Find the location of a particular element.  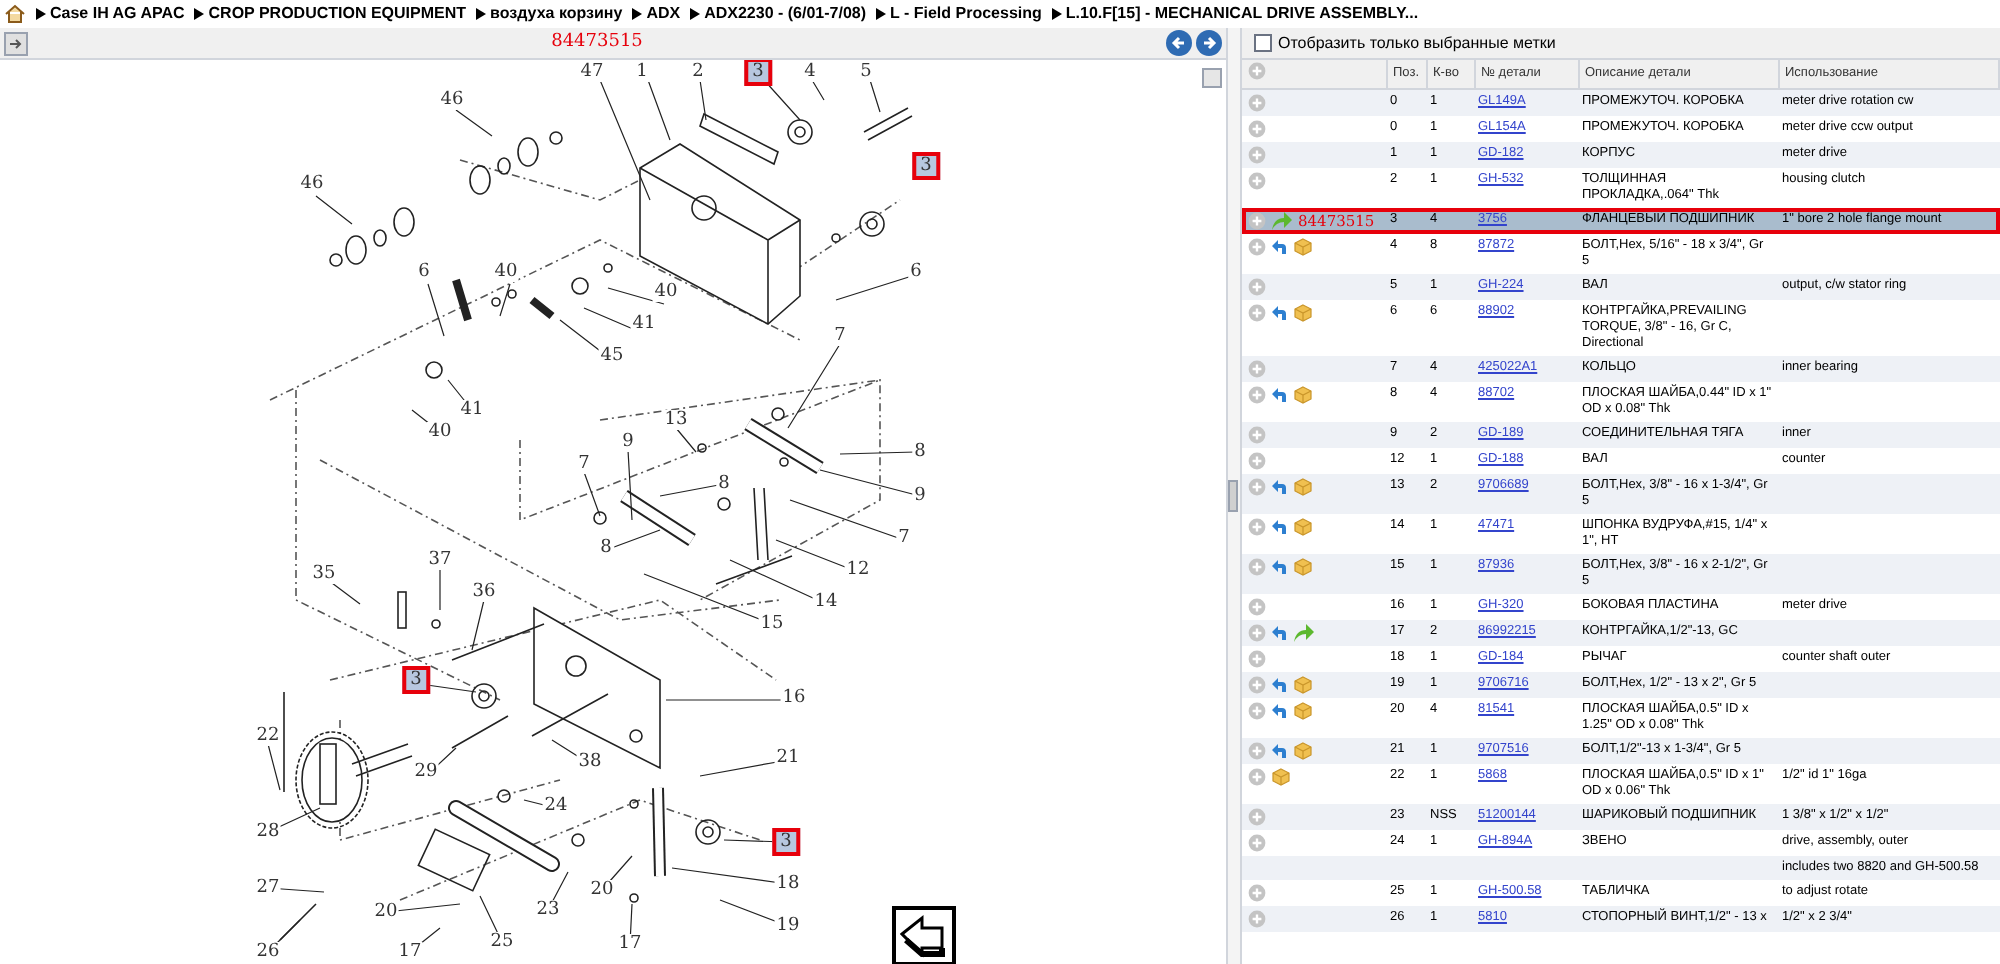

home-icon is located at coordinates (15, 14).